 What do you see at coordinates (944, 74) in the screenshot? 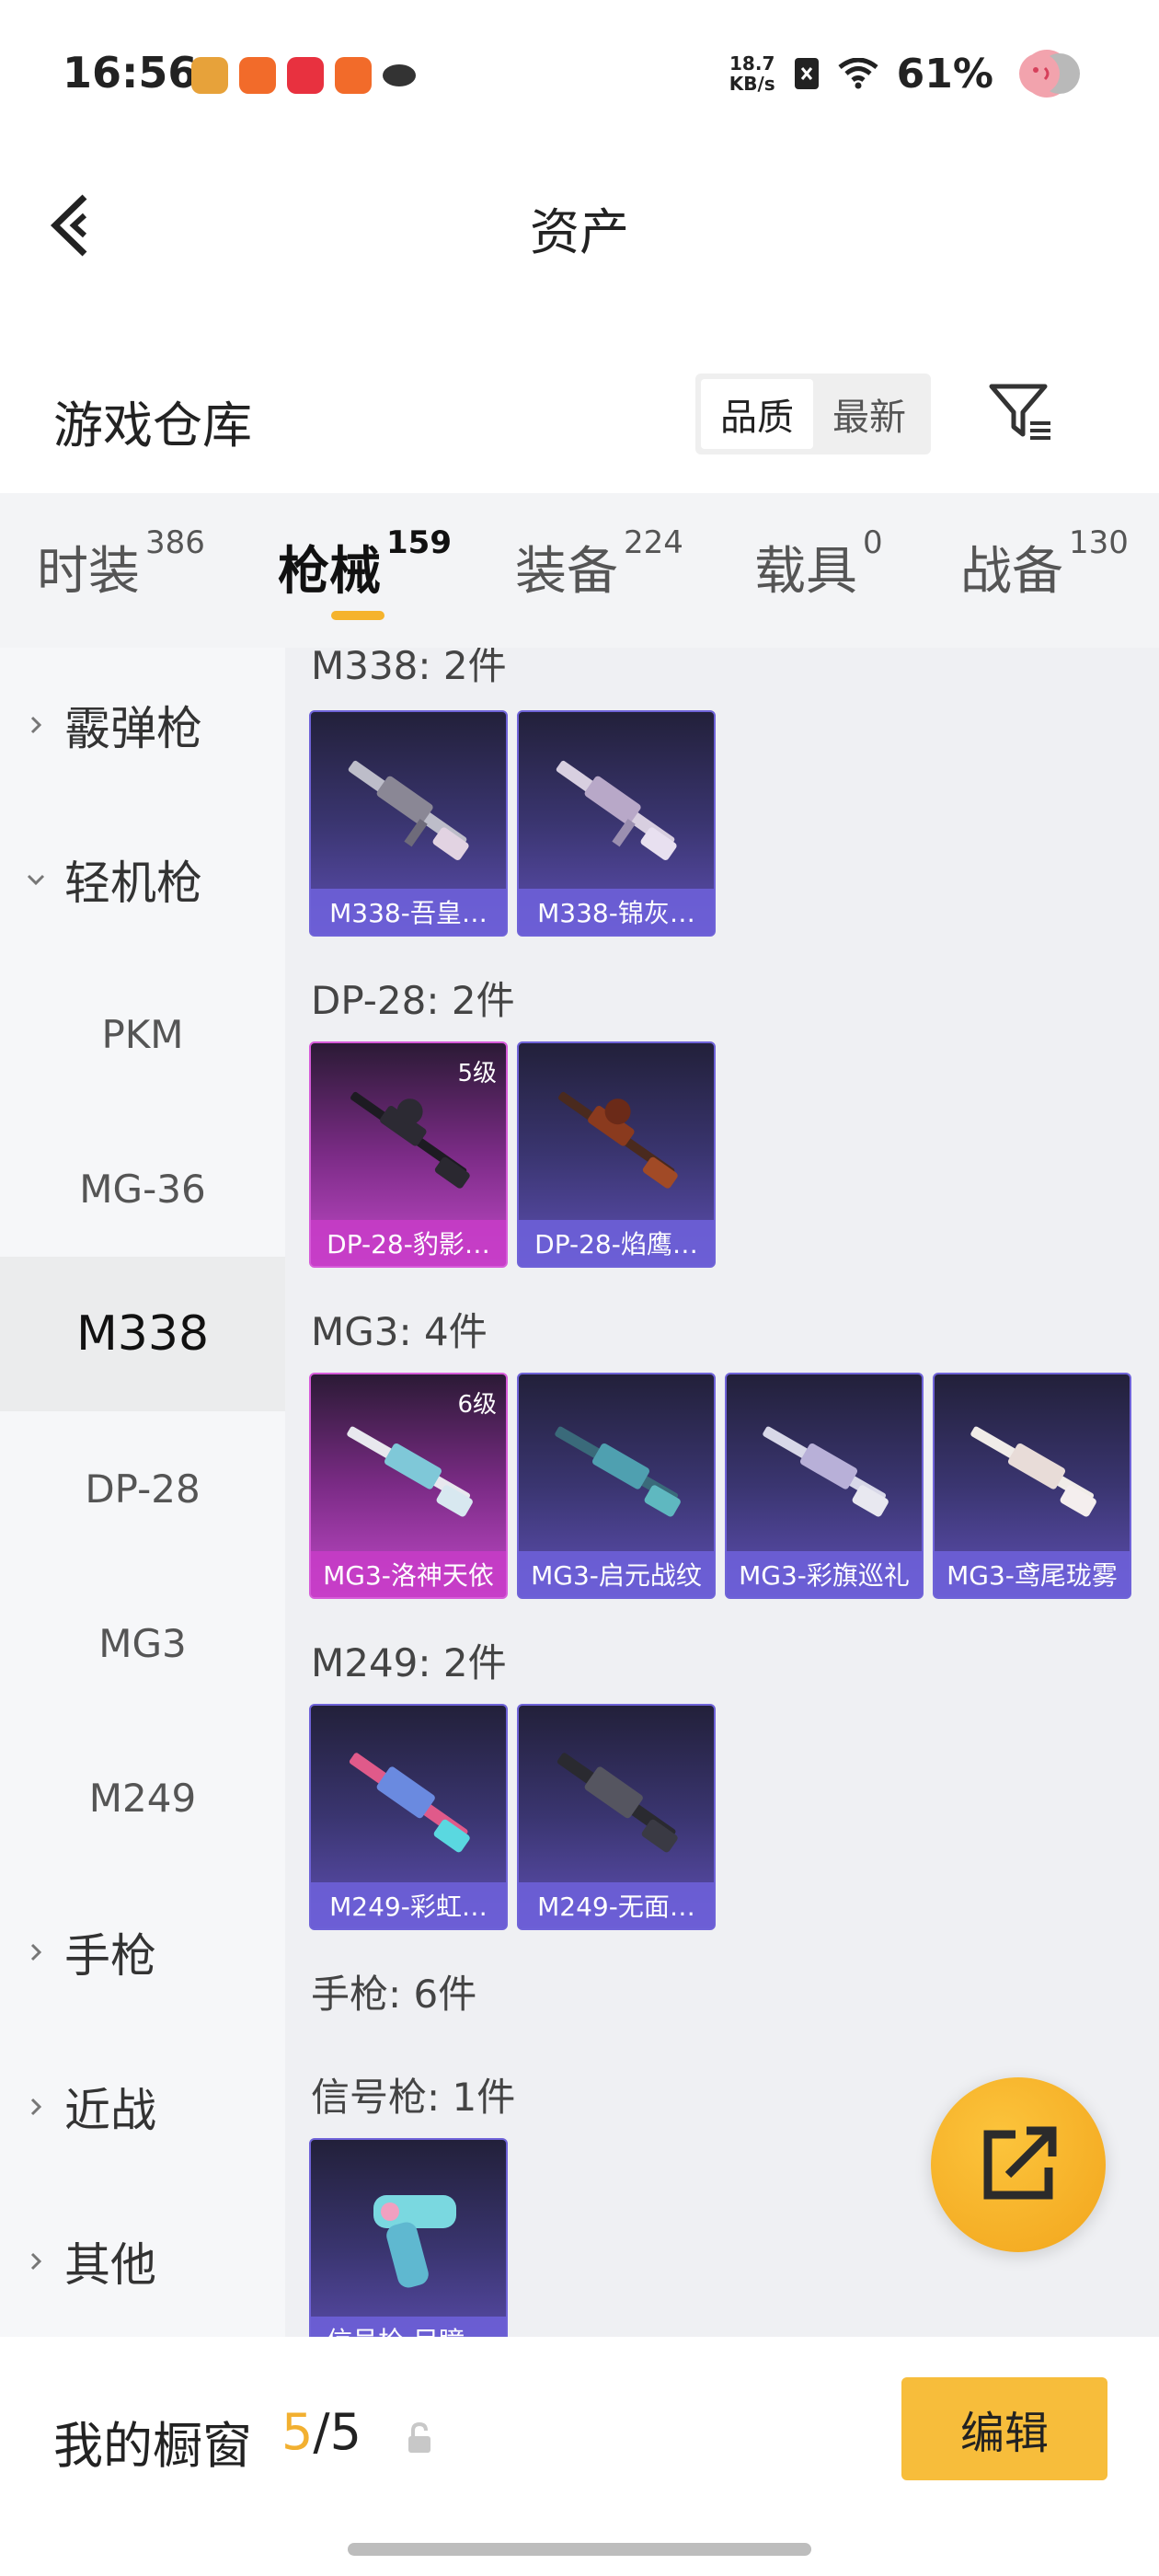
I see `battery-percent: 61%` at bounding box center [944, 74].